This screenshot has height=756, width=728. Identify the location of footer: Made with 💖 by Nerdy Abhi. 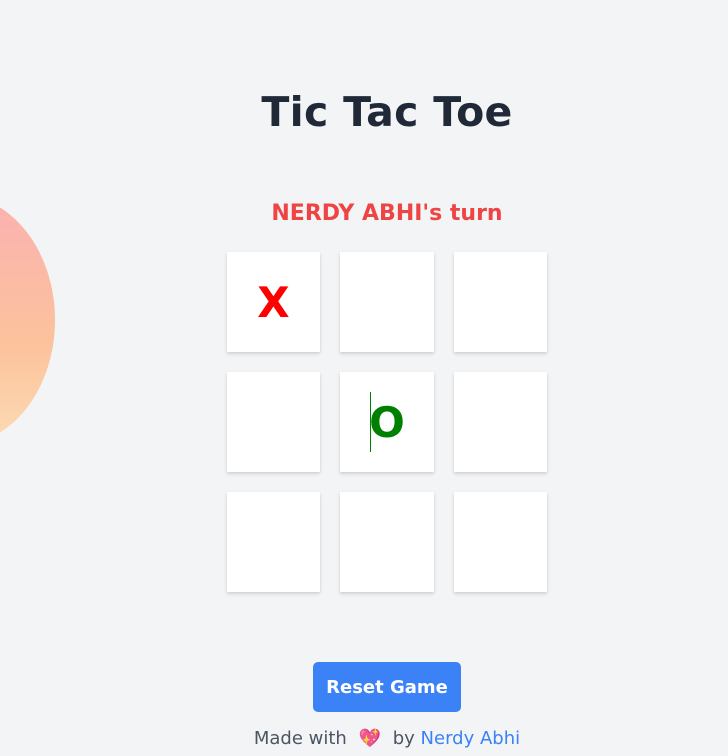
(364, 738).